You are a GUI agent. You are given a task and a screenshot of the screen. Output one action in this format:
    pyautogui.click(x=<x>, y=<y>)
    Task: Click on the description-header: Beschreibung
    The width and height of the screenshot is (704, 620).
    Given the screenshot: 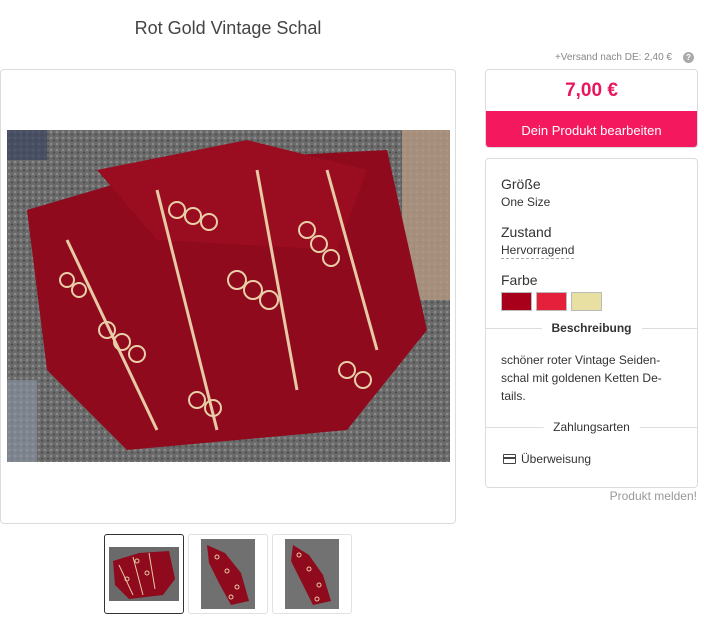 What is the action you would take?
    pyautogui.click(x=591, y=328)
    